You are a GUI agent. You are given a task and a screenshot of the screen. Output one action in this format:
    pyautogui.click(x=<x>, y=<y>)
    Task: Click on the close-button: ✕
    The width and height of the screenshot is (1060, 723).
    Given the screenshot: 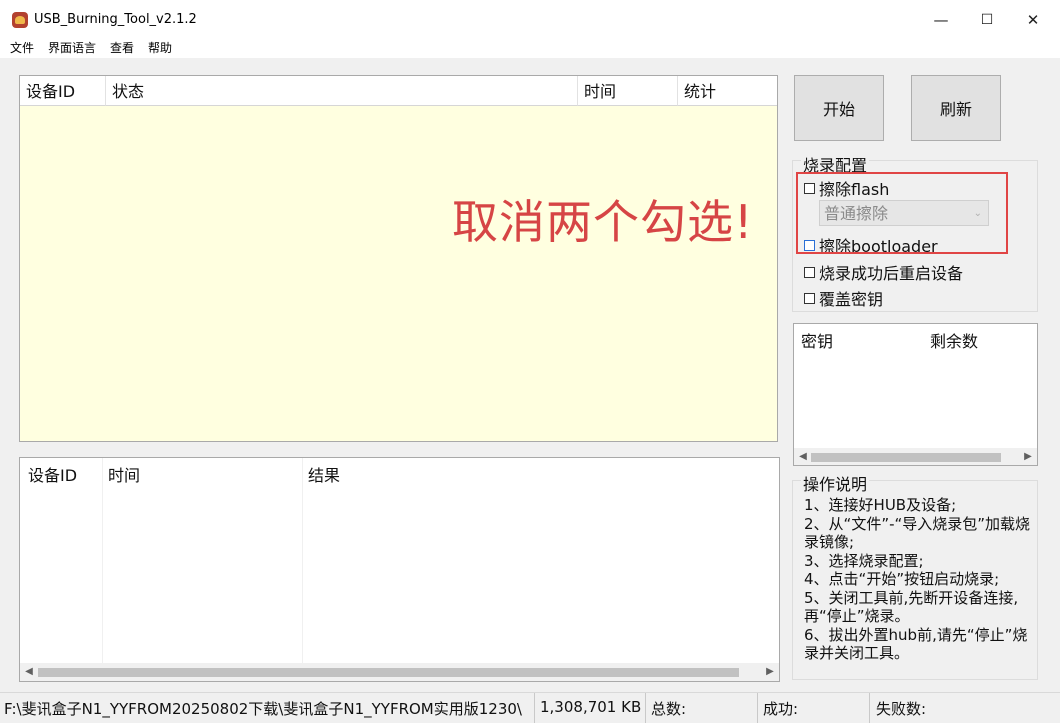 What is the action you would take?
    pyautogui.click(x=1033, y=20)
    